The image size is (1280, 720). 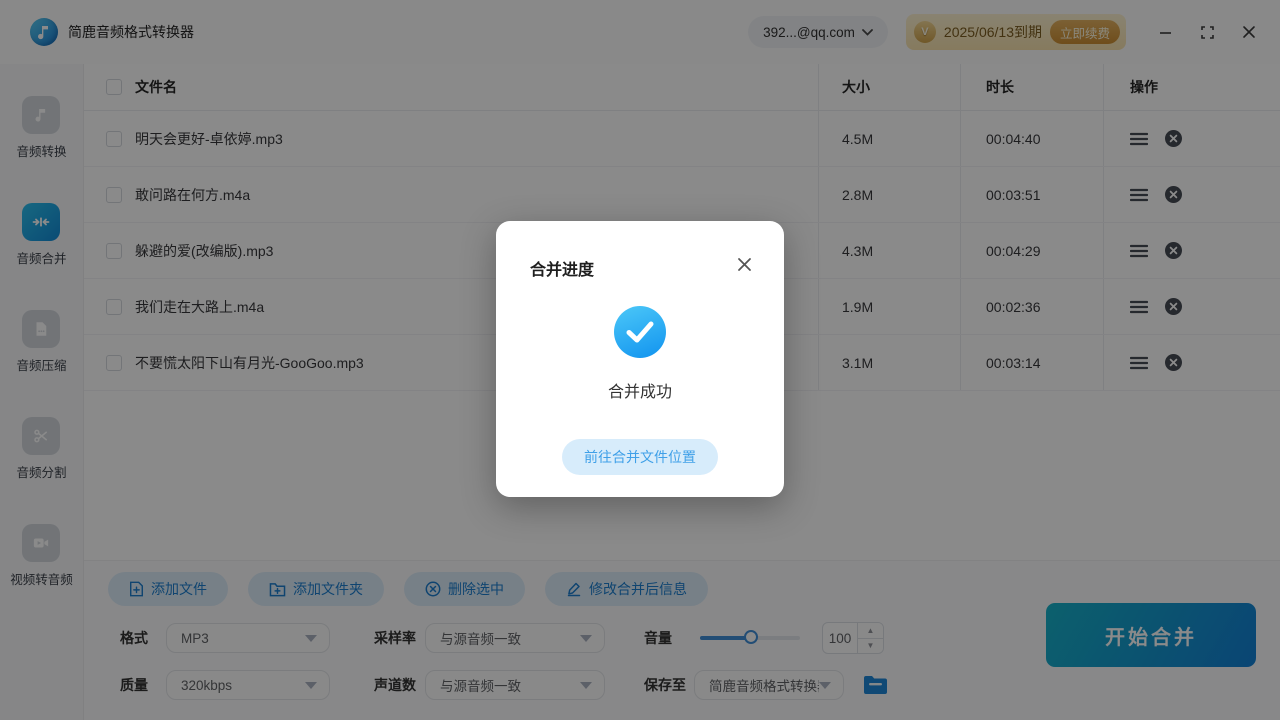 I want to click on merge-progress-dialog: 合并进度 合并成功 前往合并文件位置, so click(x=640, y=359).